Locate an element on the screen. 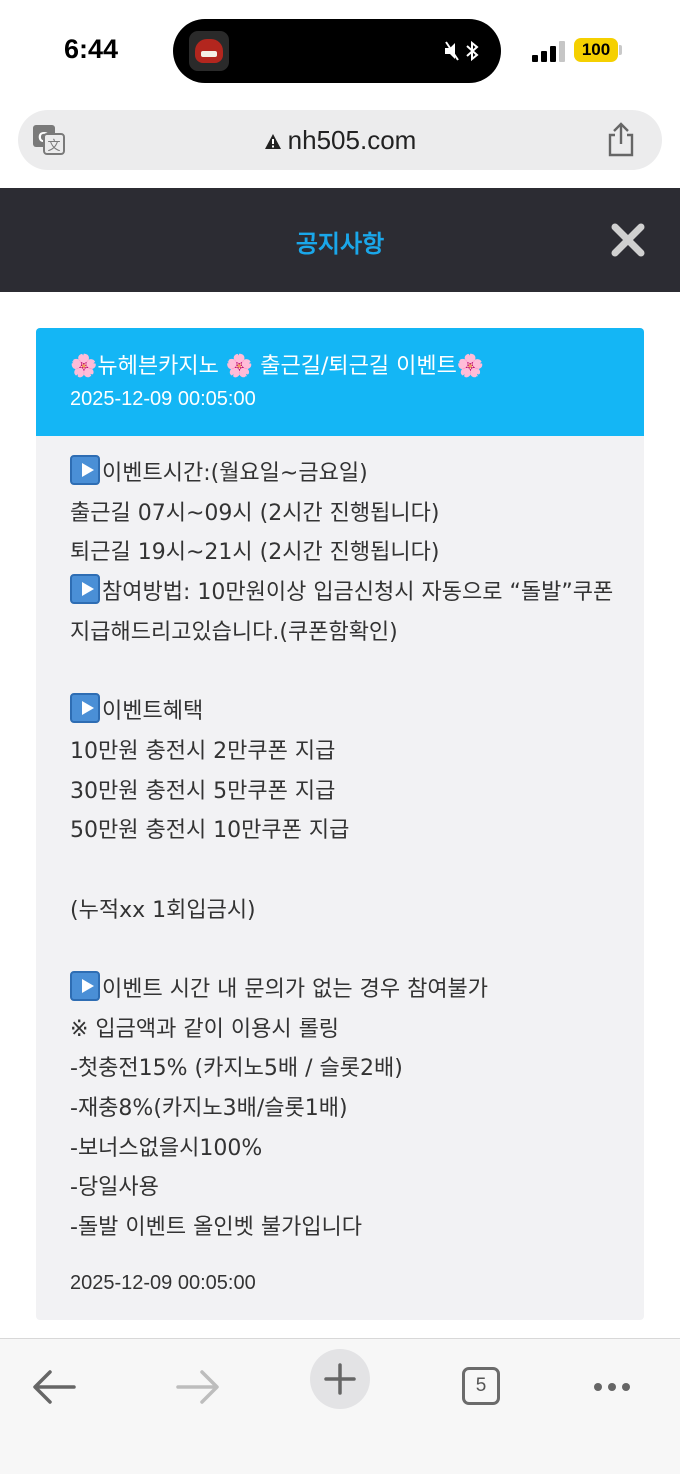  notice-line: 10만원 충전시 2만쿠폰 지급 is located at coordinates (345, 752).